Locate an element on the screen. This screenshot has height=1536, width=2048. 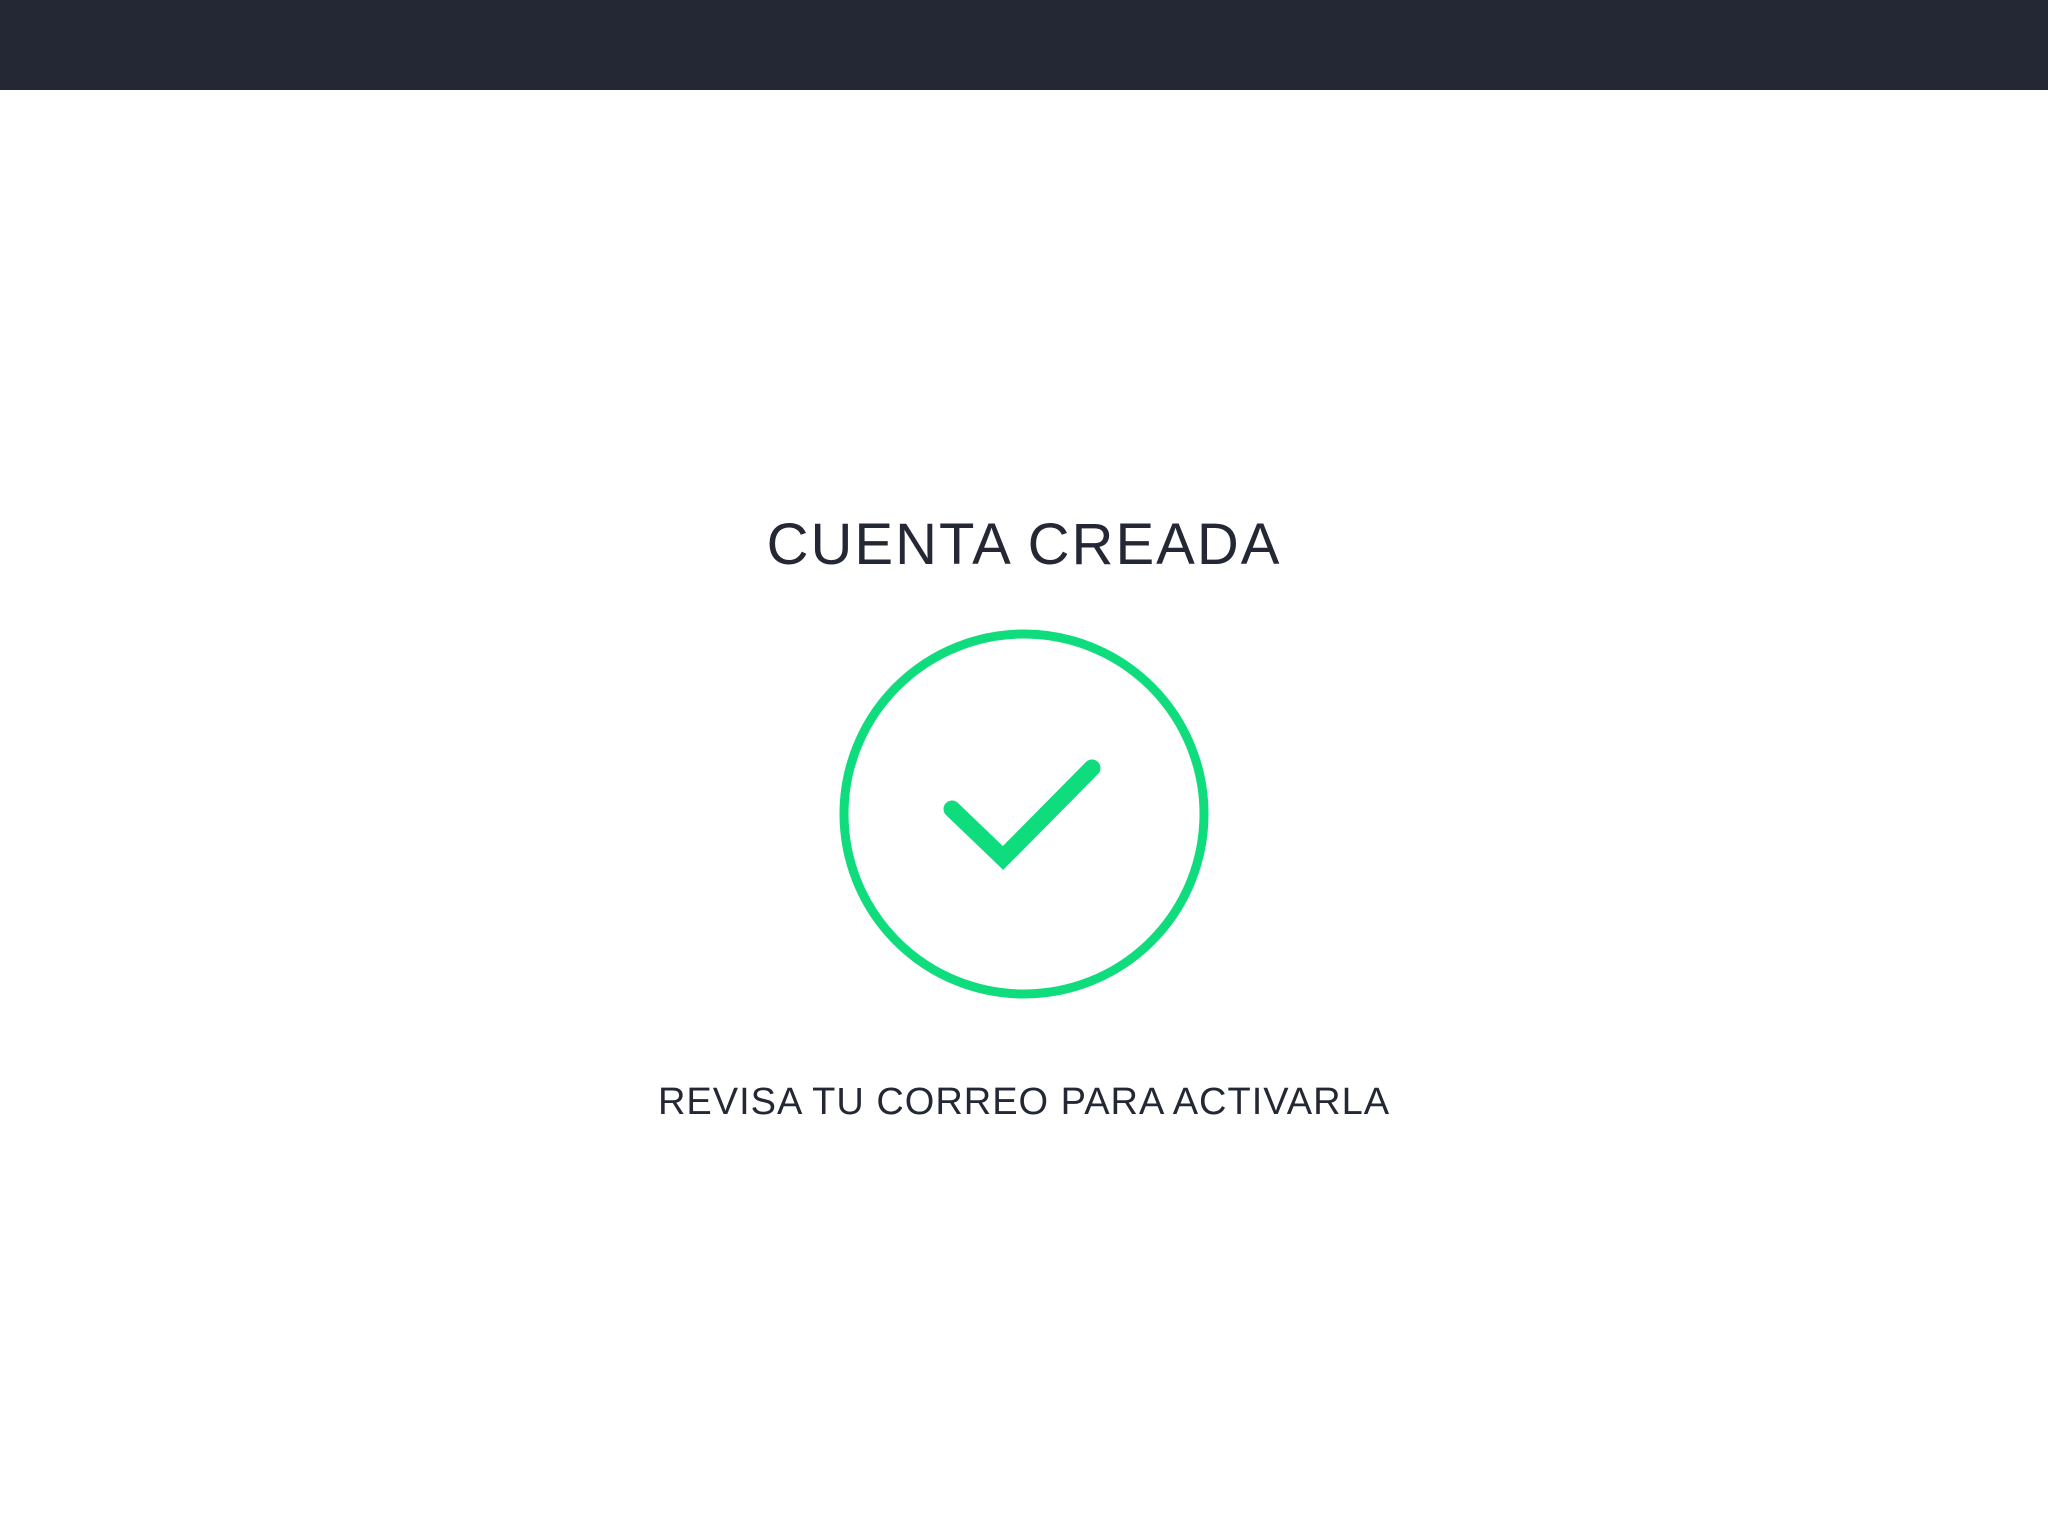
page-title: CUENTA CREADA is located at coordinates (1024, 544).